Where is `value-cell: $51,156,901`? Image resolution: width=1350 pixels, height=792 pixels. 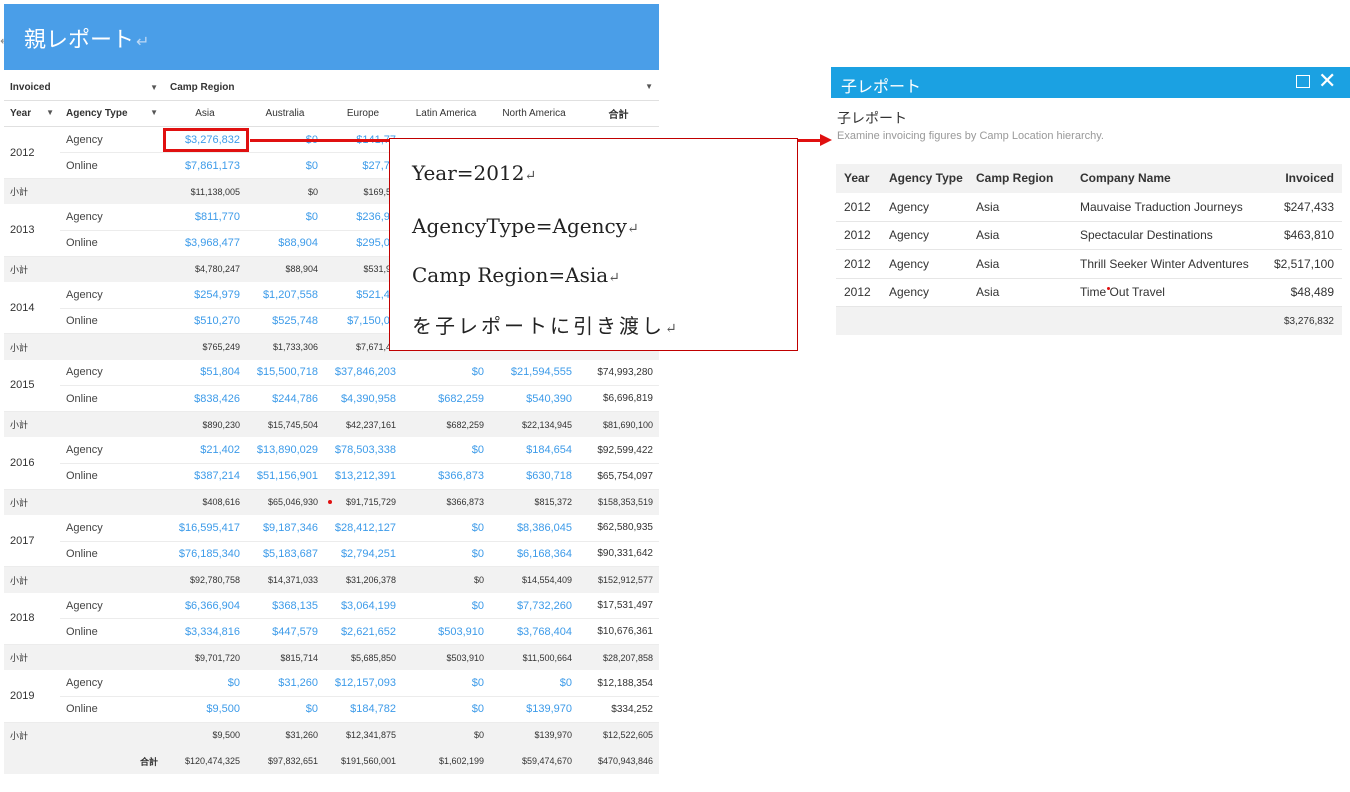
value-cell: $51,156,901 is located at coordinates (285, 476).